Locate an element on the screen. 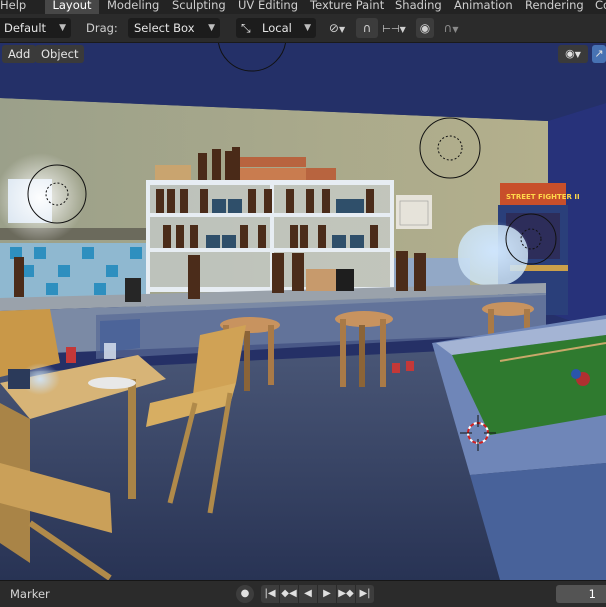 The height and width of the screenshot is (607, 606). play-button: ▶ is located at coordinates (327, 594).